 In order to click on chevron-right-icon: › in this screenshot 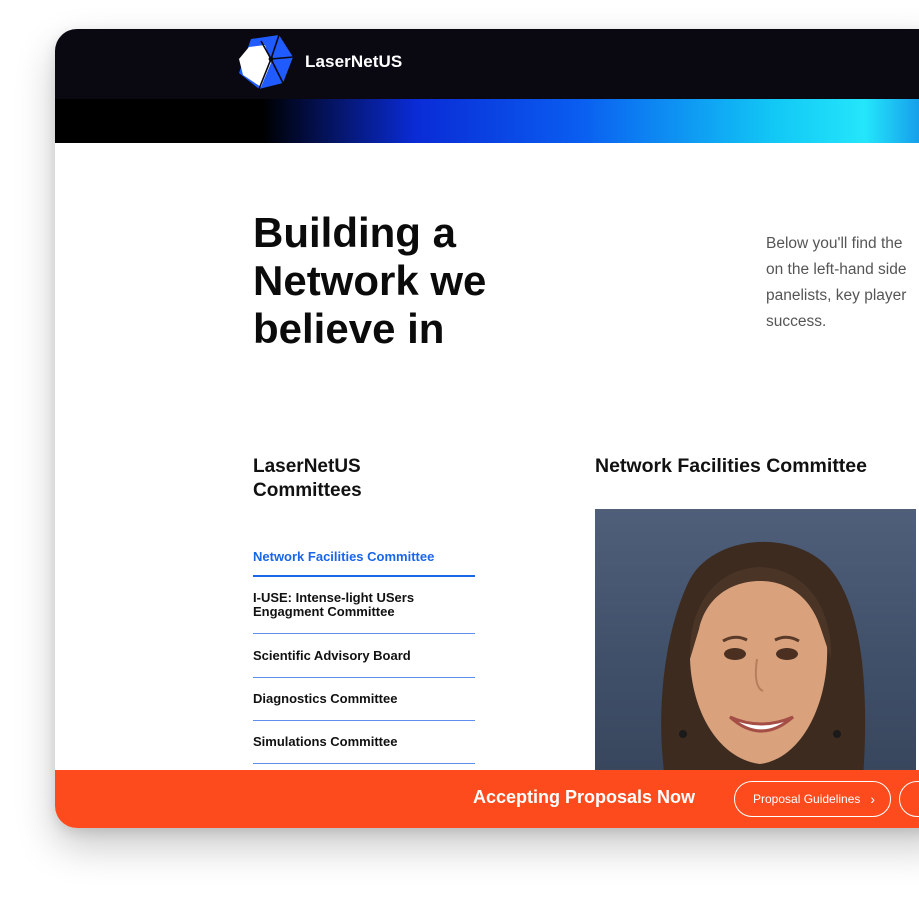, I will do `click(873, 799)`.